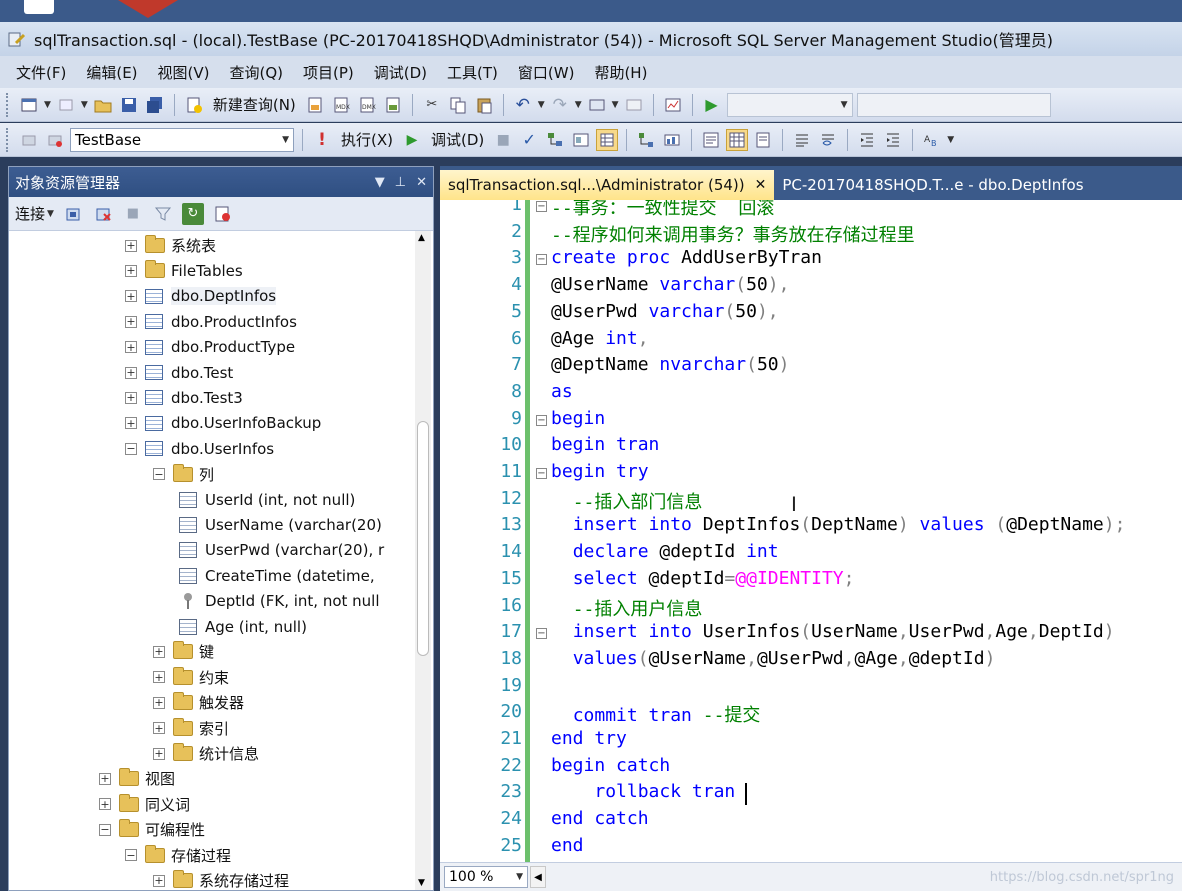 This screenshot has width=1182, height=891. Describe the element at coordinates (423, 538) in the screenshot. I see `scroll-thumb` at that location.